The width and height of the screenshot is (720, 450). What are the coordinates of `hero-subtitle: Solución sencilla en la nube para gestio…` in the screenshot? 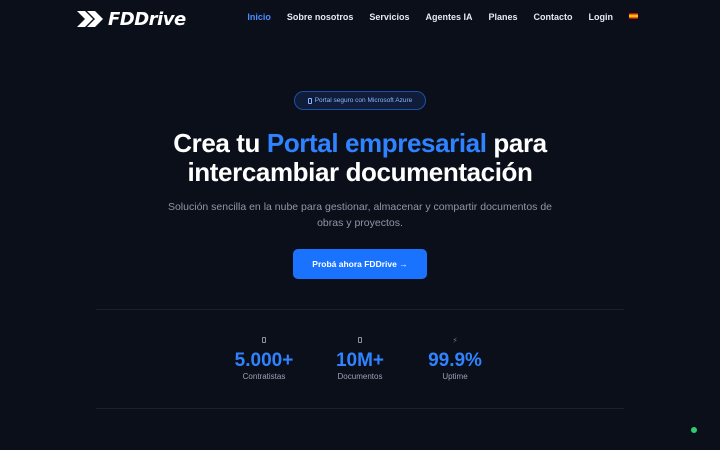 It's located at (360, 215).